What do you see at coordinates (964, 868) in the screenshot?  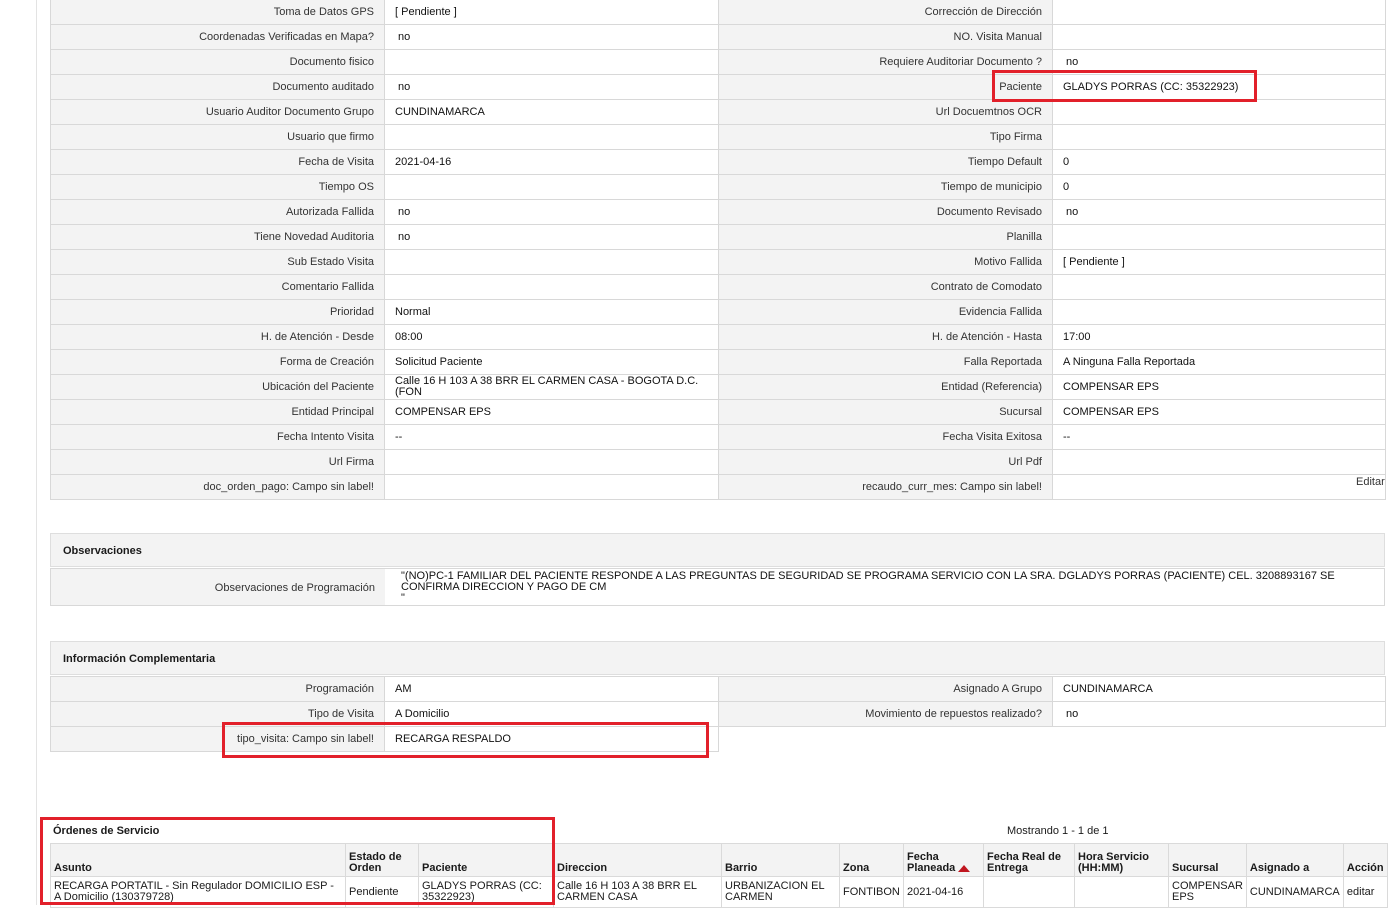 I see `sort-ascending-icon` at bounding box center [964, 868].